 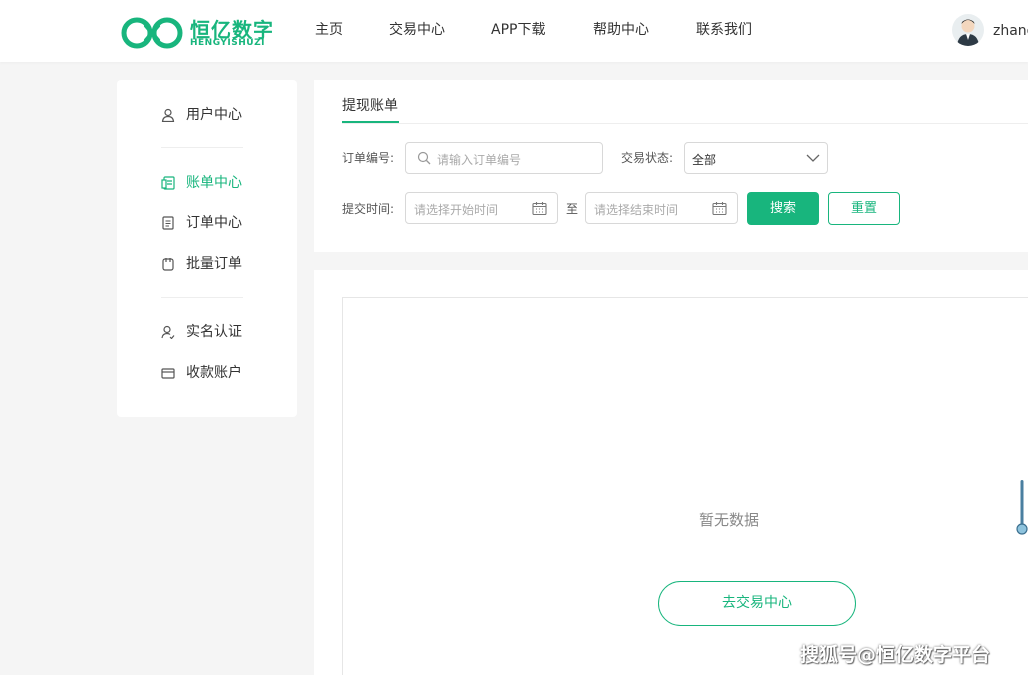 What do you see at coordinates (368, 158) in the screenshot?
I see `order-no-label: 订单编号:` at bounding box center [368, 158].